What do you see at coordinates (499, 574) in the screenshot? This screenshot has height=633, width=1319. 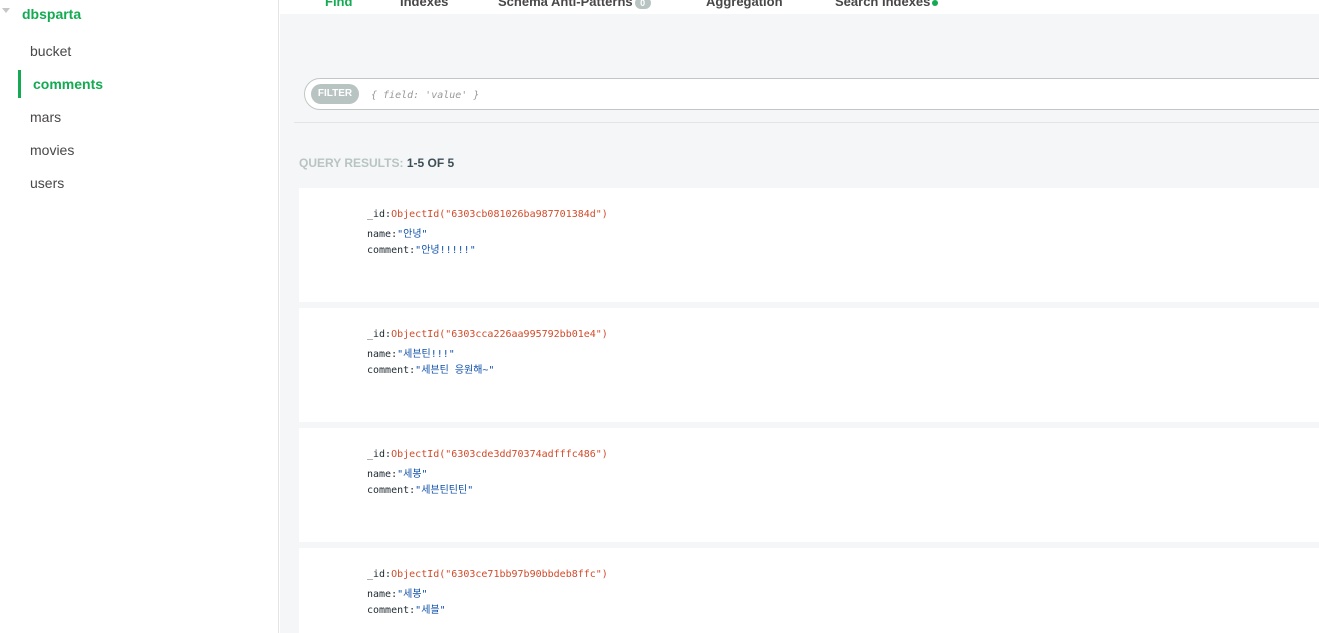 I see `field-value: ObjectId("6303ce71bb97b90bbdeb8ffc")` at bounding box center [499, 574].